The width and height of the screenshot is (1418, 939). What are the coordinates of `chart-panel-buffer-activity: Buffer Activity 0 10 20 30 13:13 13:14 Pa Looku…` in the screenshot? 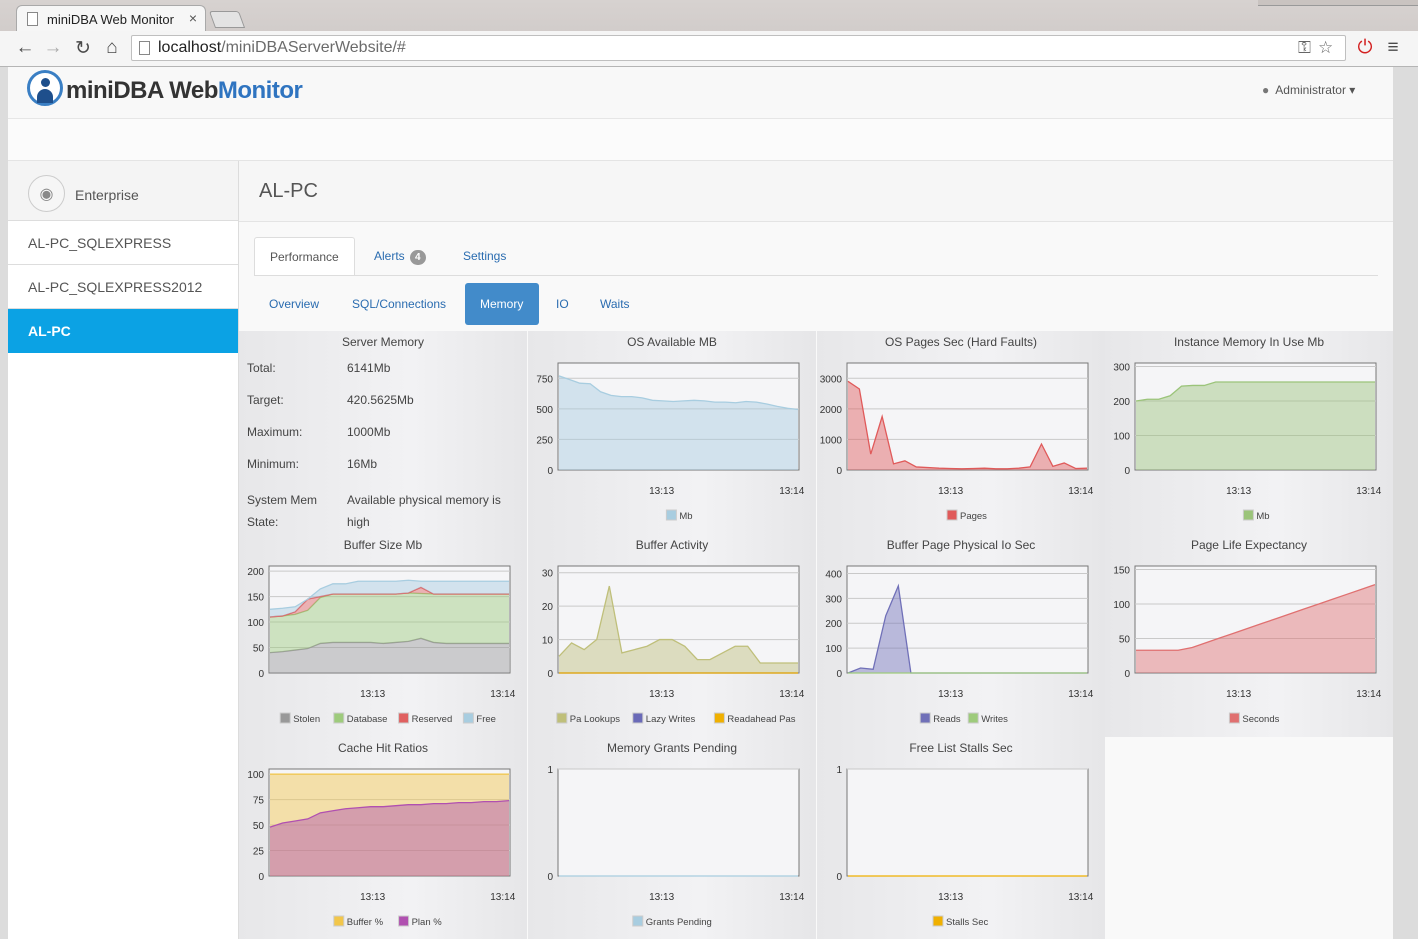 It's located at (672, 635).